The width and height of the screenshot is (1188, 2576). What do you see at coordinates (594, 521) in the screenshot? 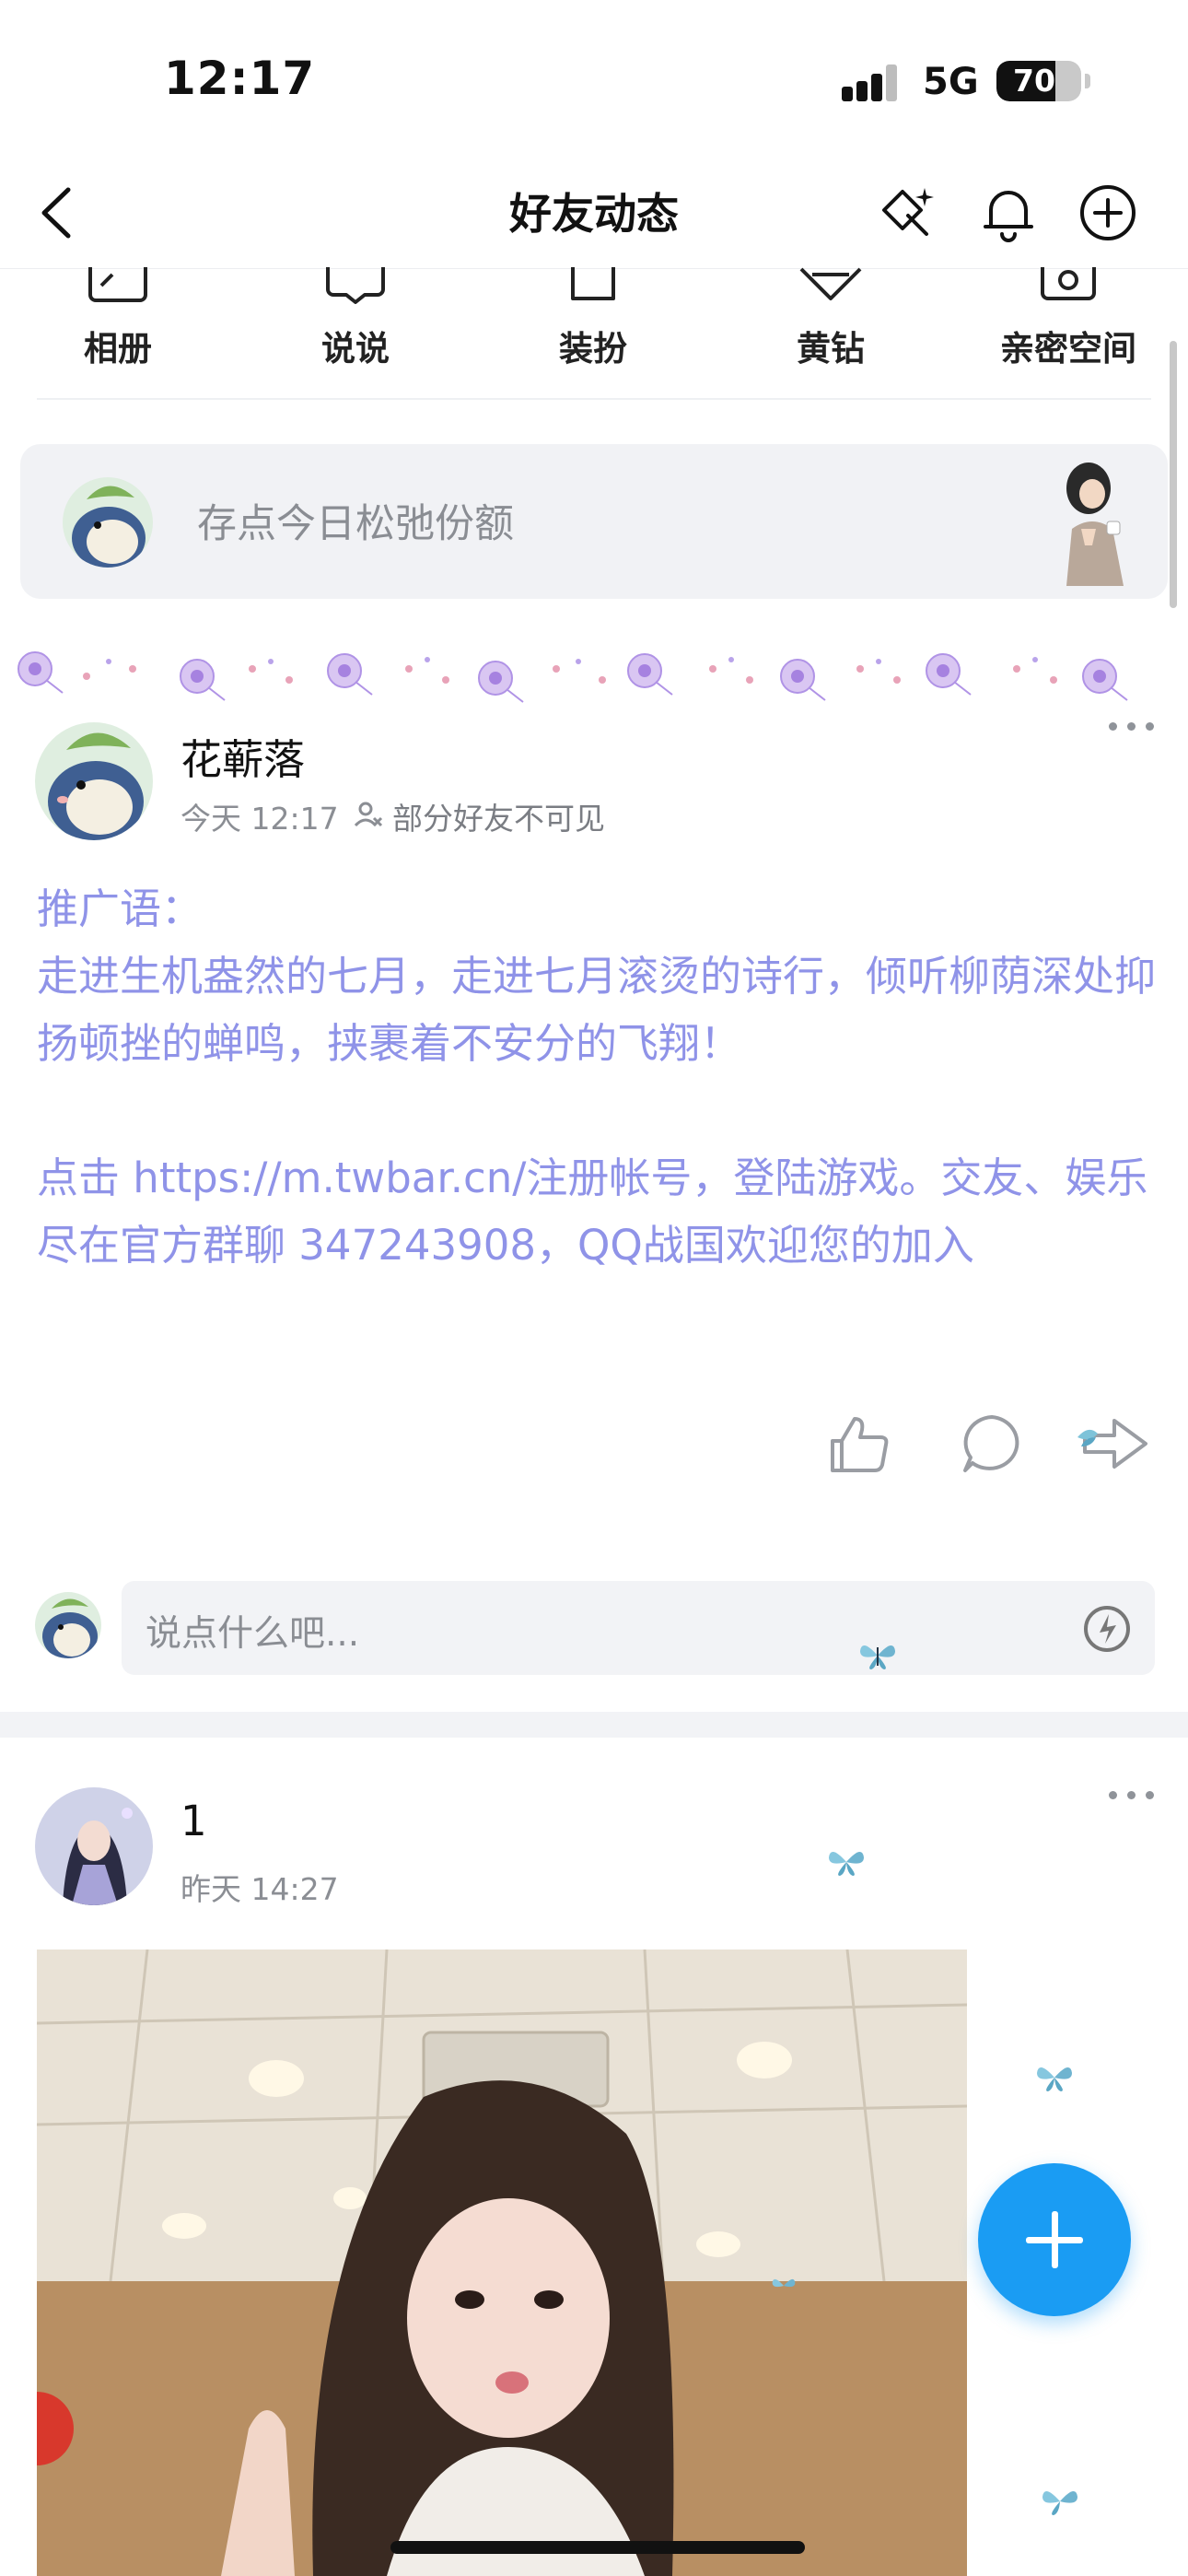
I see `mood-bar: 存点今日松弛份额` at bounding box center [594, 521].